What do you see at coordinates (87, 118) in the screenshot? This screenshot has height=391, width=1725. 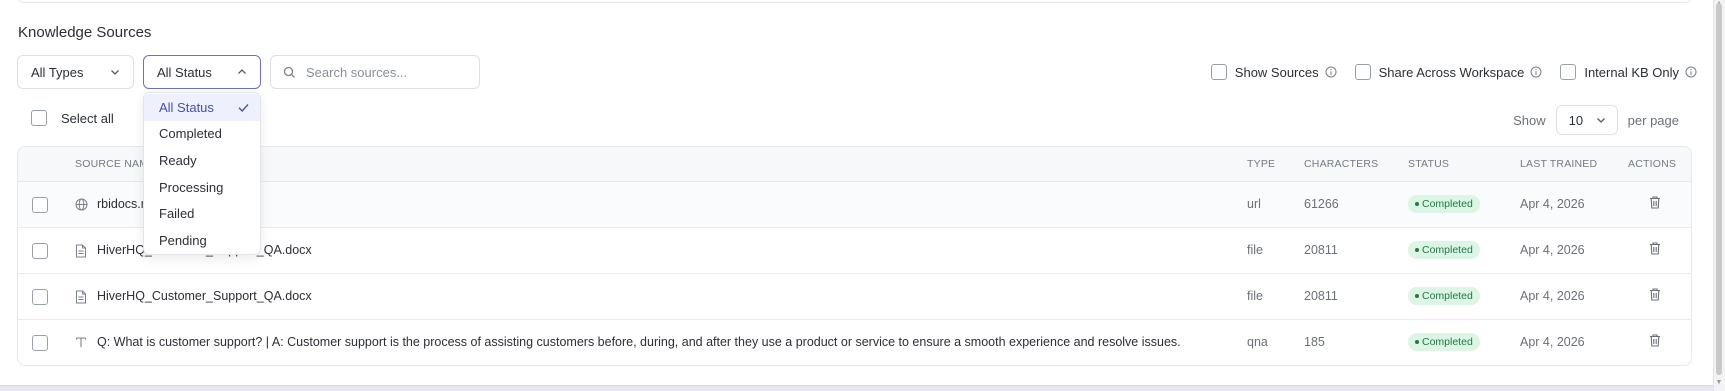 I see `select-all-label: Select all` at bounding box center [87, 118].